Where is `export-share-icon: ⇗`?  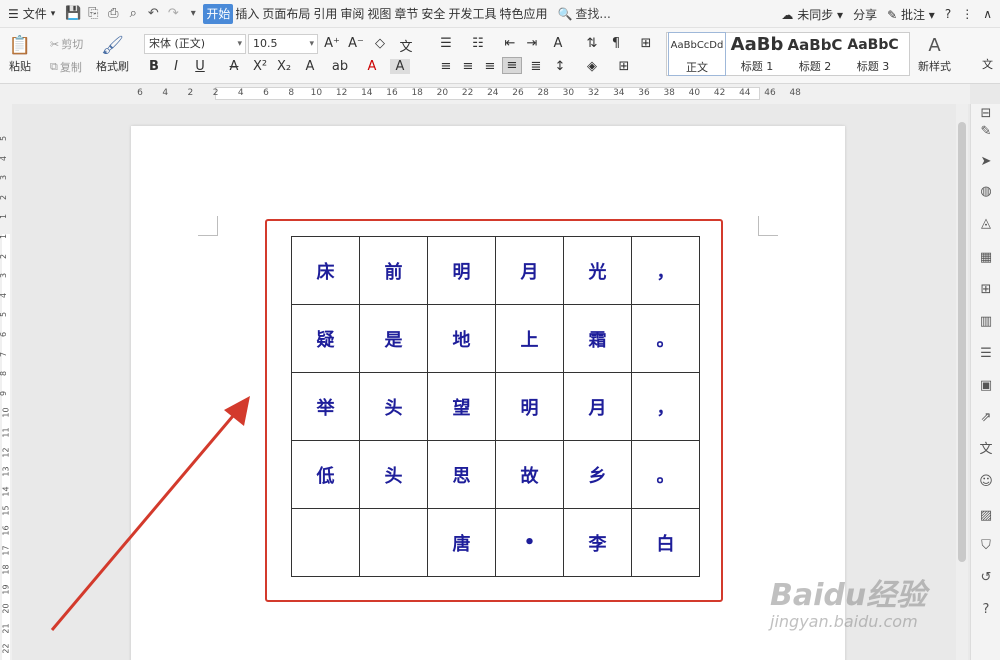
export-share-icon: ⇗ is located at coordinates (986, 418).